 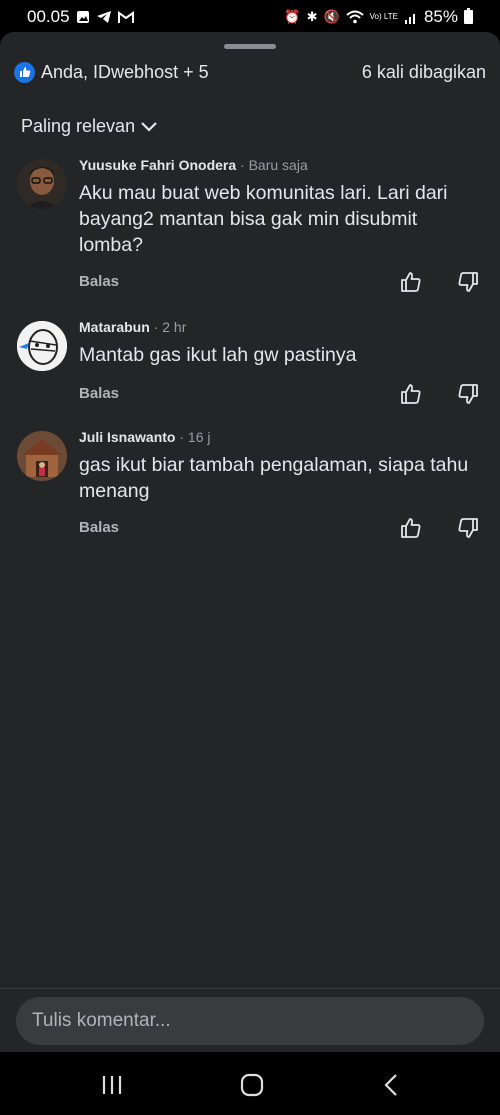 I want to click on comment-meta: Yuusuke Fahri Onodera · Baru saja, so click(x=279, y=165).